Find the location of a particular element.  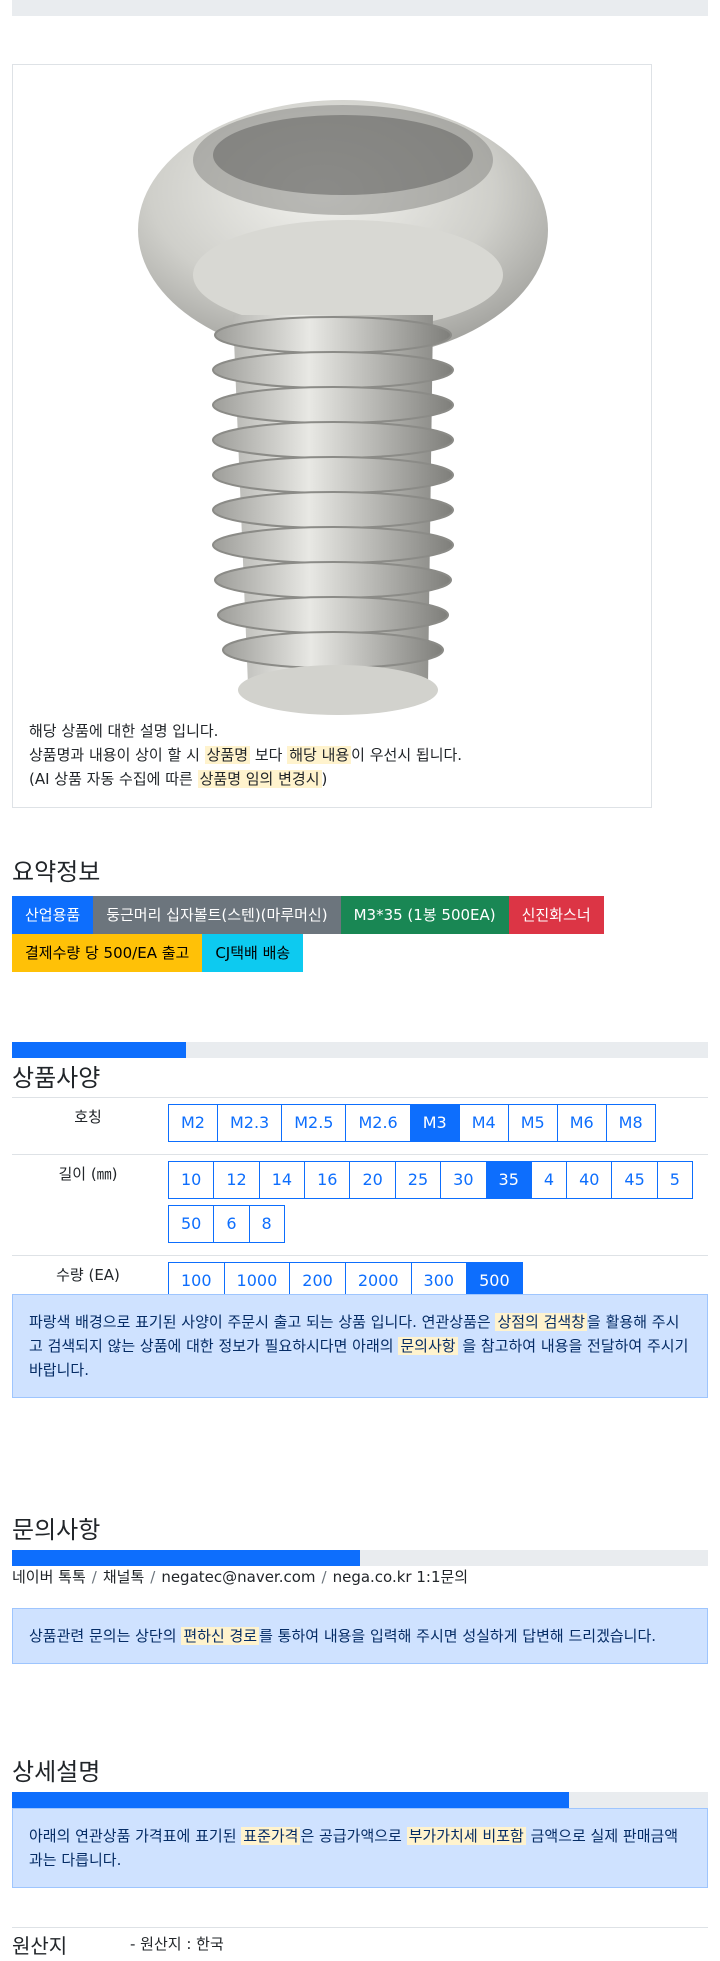

option-button: M2.6 is located at coordinates (378, 1123).